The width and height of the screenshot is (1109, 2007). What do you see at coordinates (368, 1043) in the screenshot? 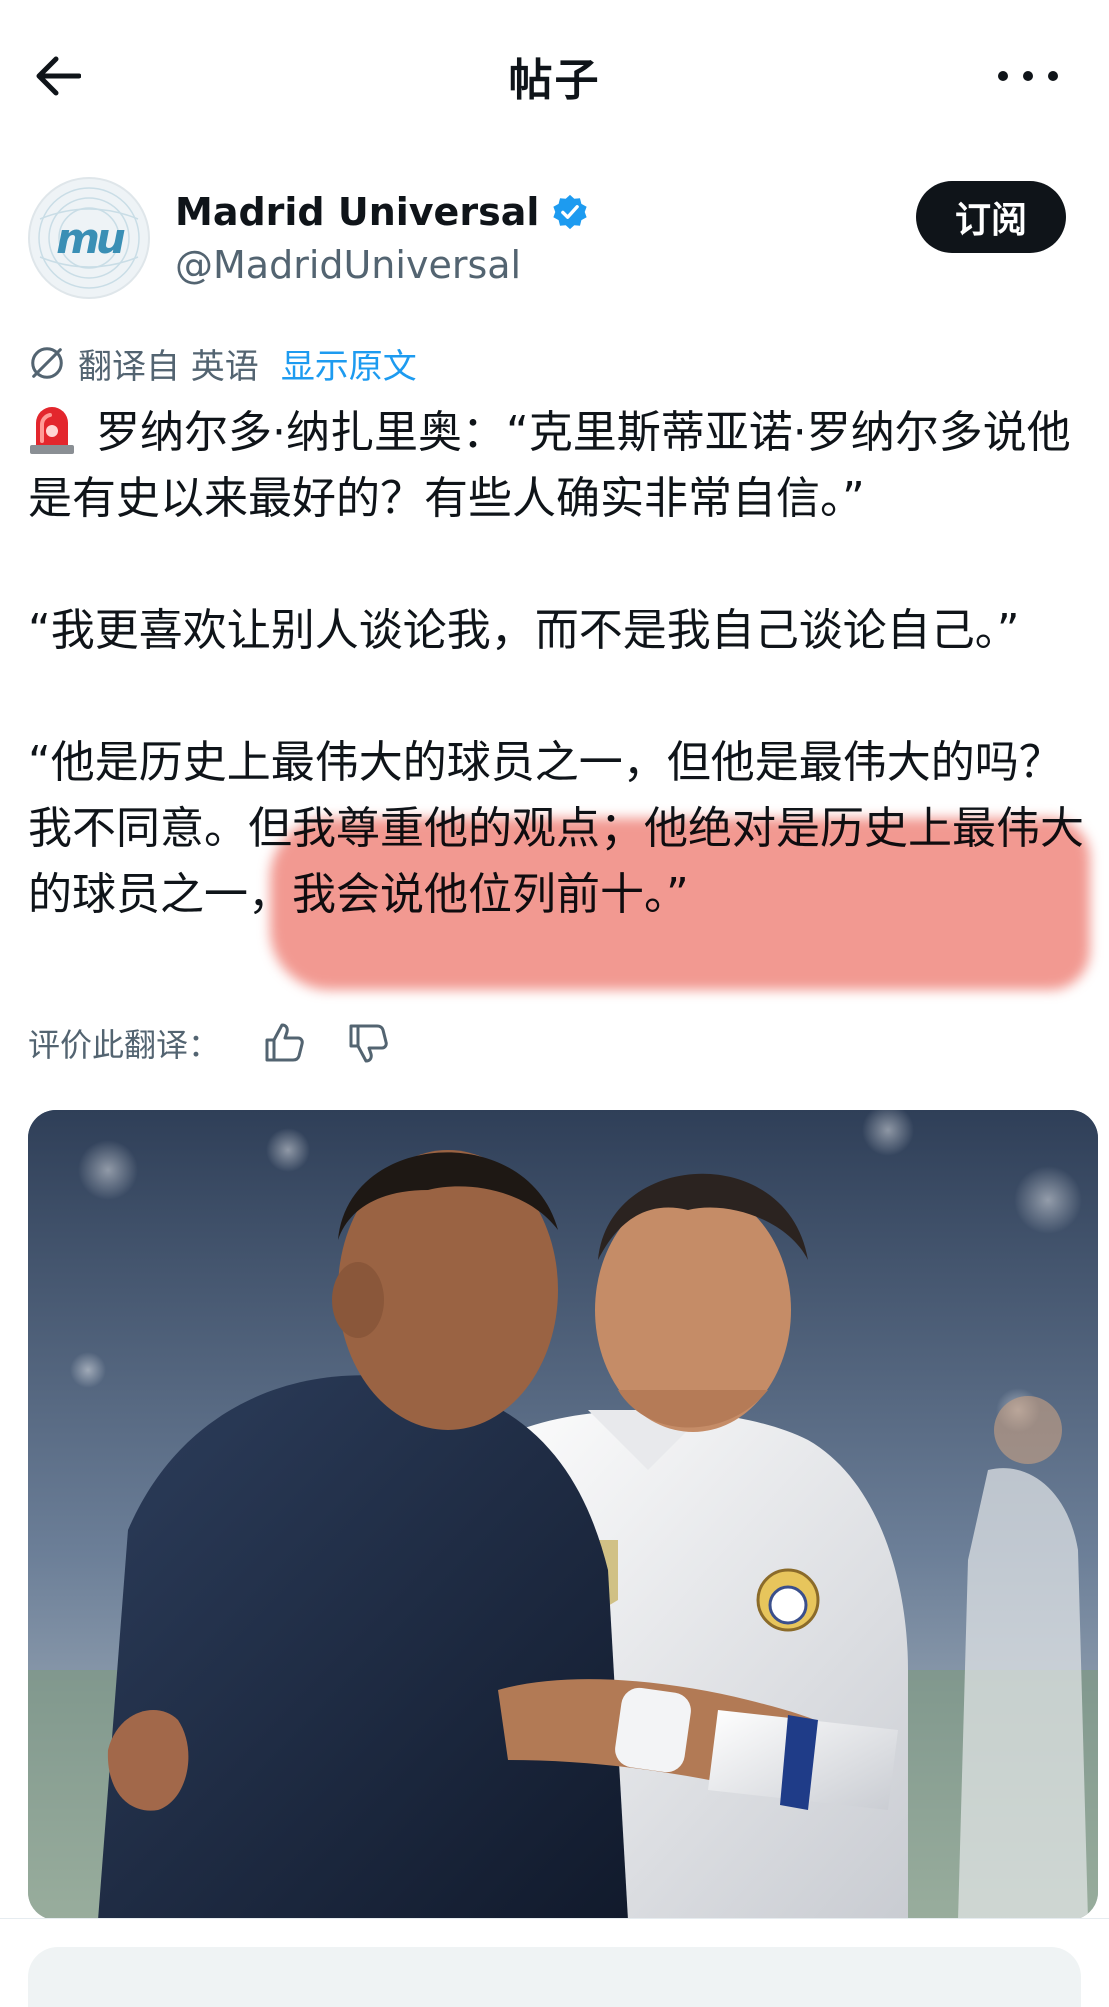
I see `thumbs-down-icon` at bounding box center [368, 1043].